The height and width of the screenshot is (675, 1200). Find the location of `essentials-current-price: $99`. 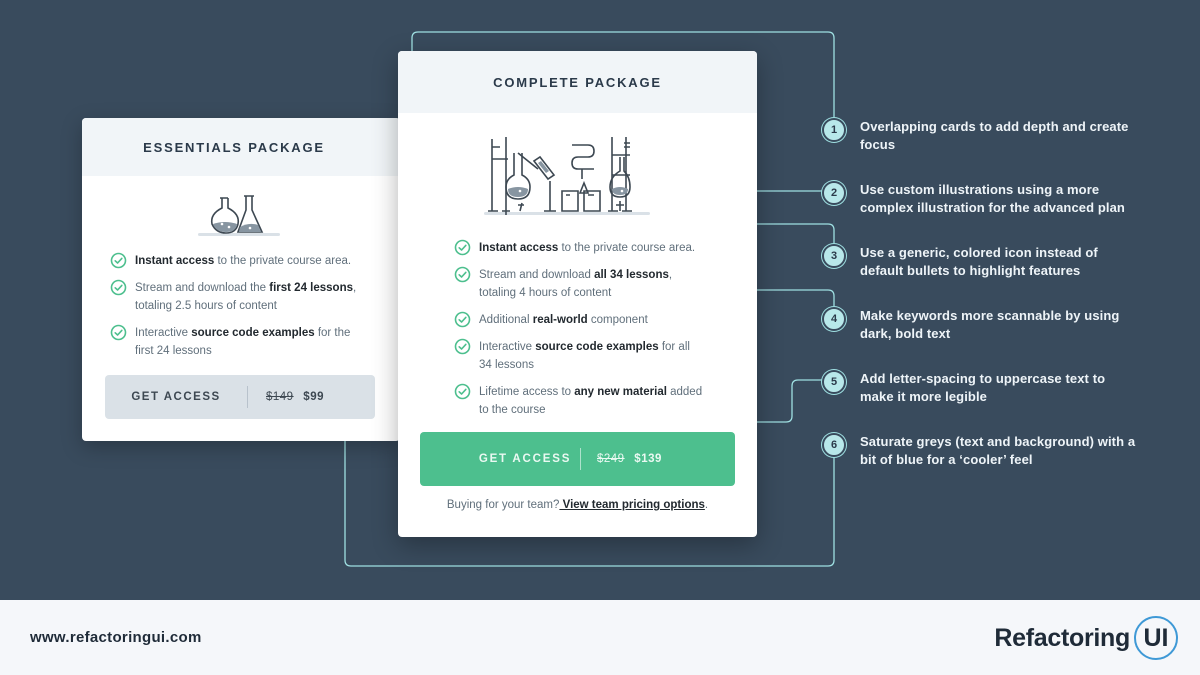

essentials-current-price: $99 is located at coordinates (313, 397).